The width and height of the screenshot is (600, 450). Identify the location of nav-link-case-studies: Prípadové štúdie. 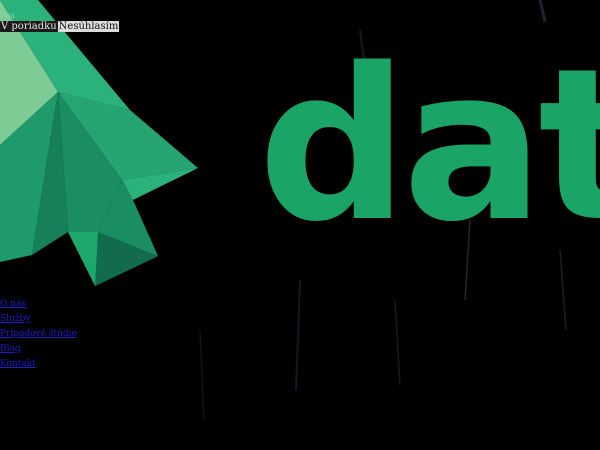
(38, 334).